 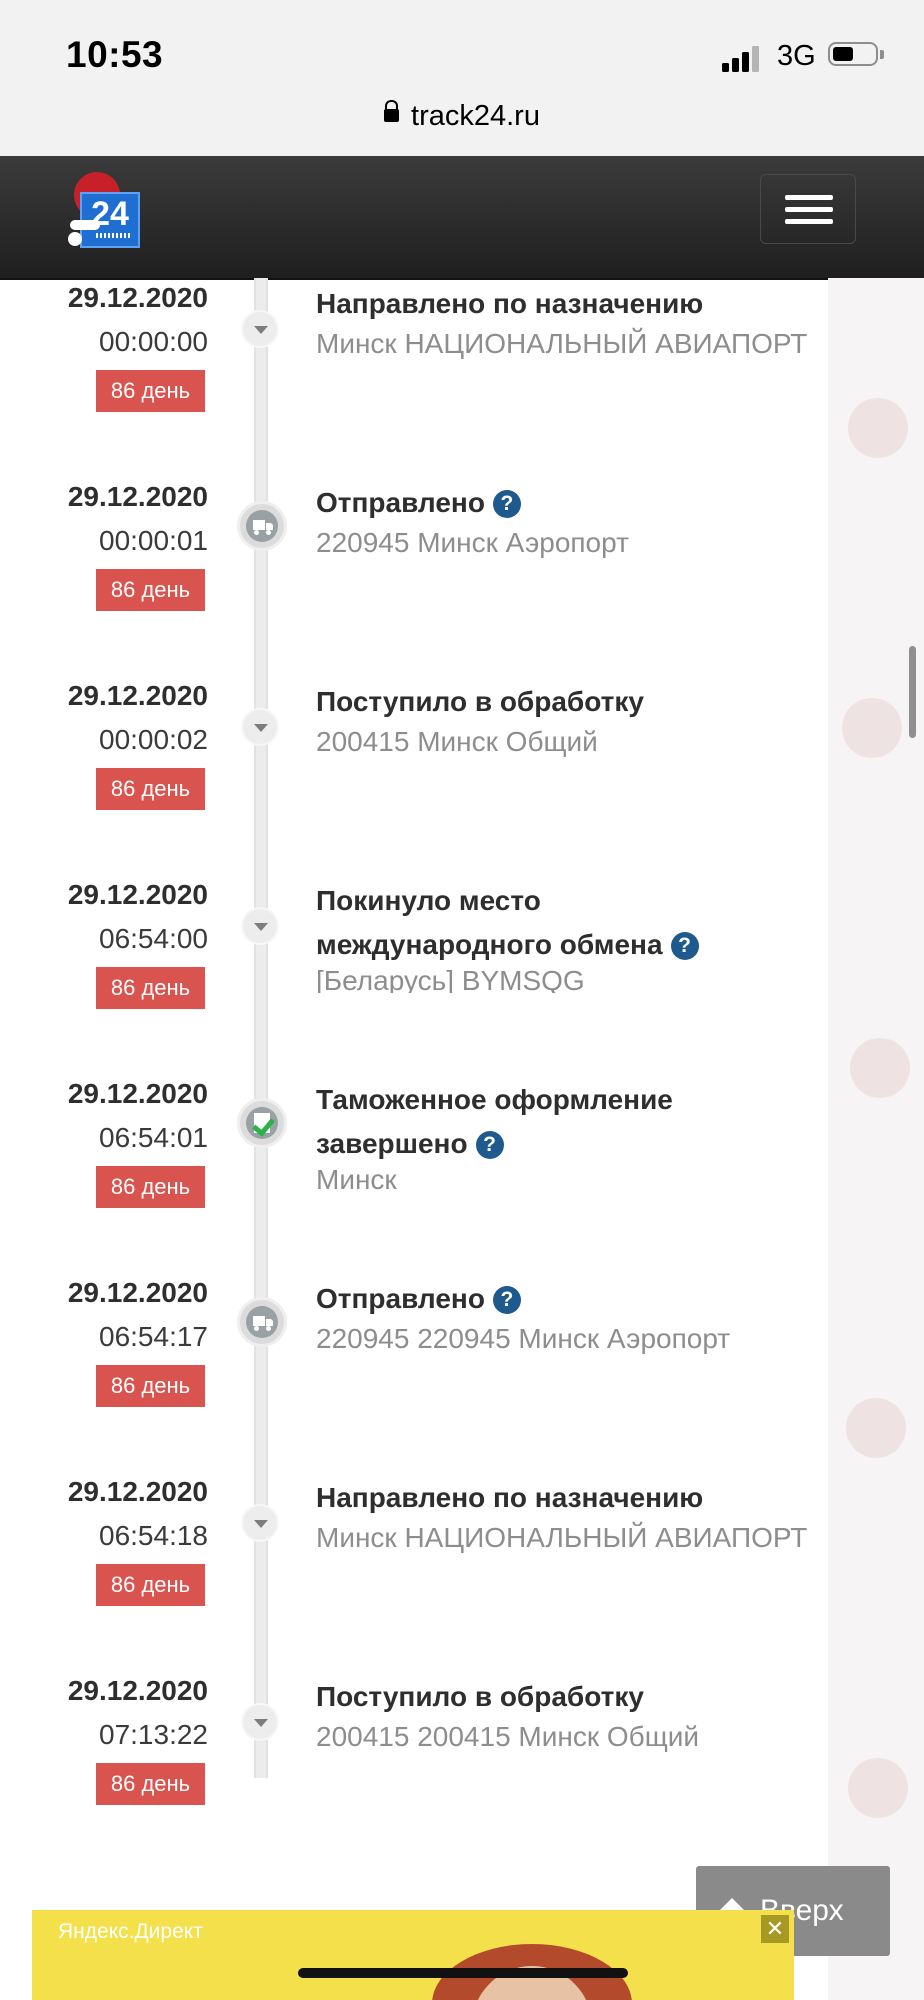 What do you see at coordinates (153, 1137) in the screenshot?
I see `event-time: 06:54:01` at bounding box center [153, 1137].